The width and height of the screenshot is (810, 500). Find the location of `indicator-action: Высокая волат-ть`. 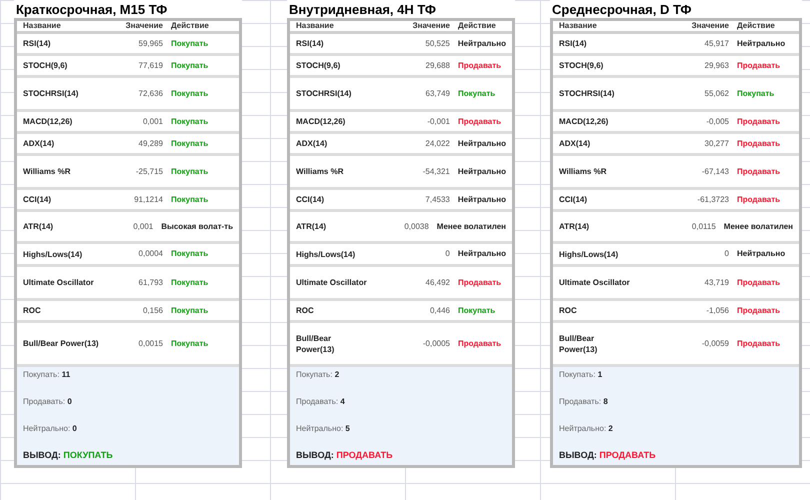

indicator-action: Высокая волат-ть is located at coordinates (197, 226).